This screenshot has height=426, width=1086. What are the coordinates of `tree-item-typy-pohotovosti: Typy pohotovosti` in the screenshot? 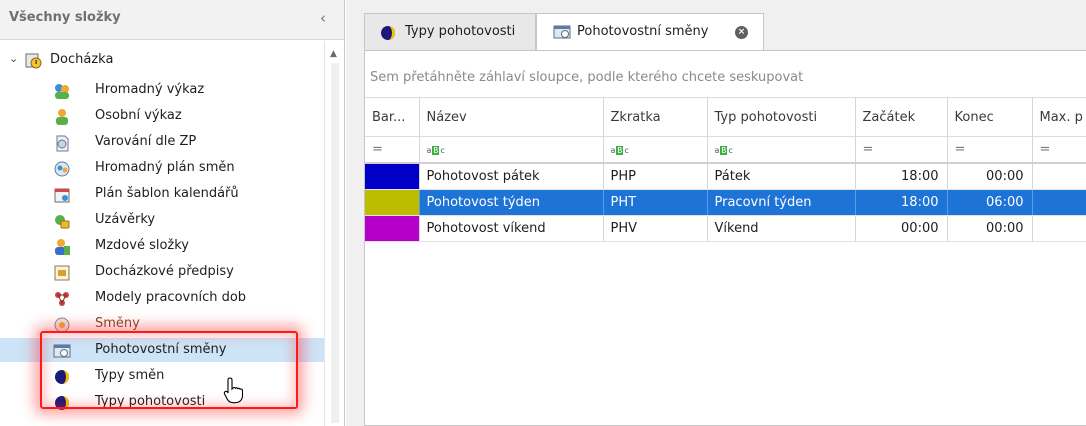 It's located at (162, 402).